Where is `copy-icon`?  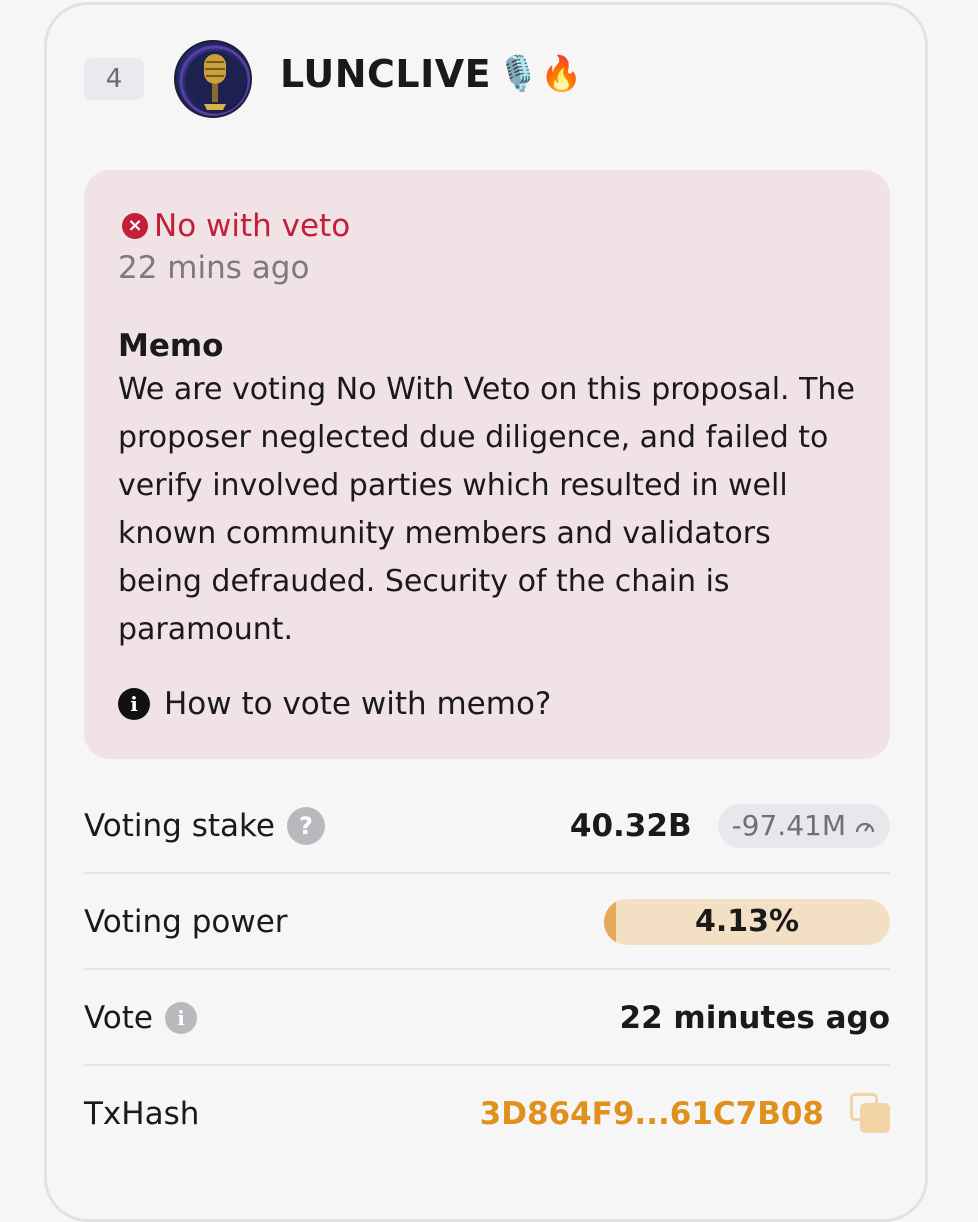
copy-icon is located at coordinates (870, 1113).